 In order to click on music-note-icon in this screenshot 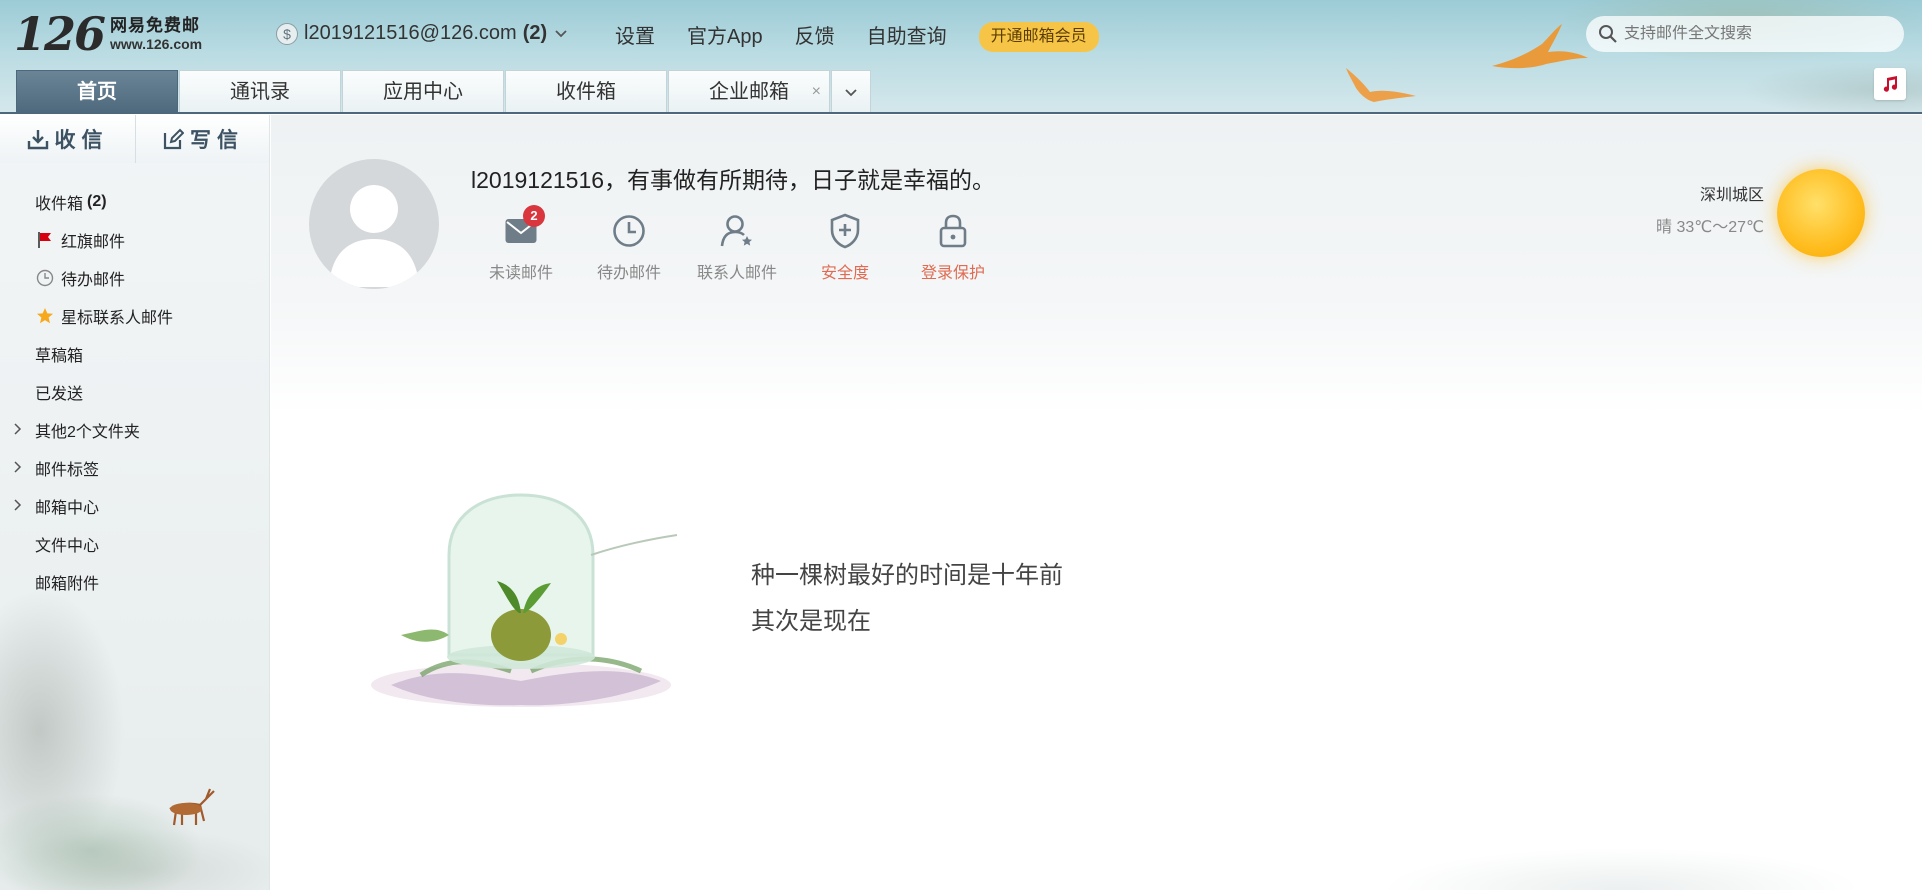, I will do `click(1890, 84)`.